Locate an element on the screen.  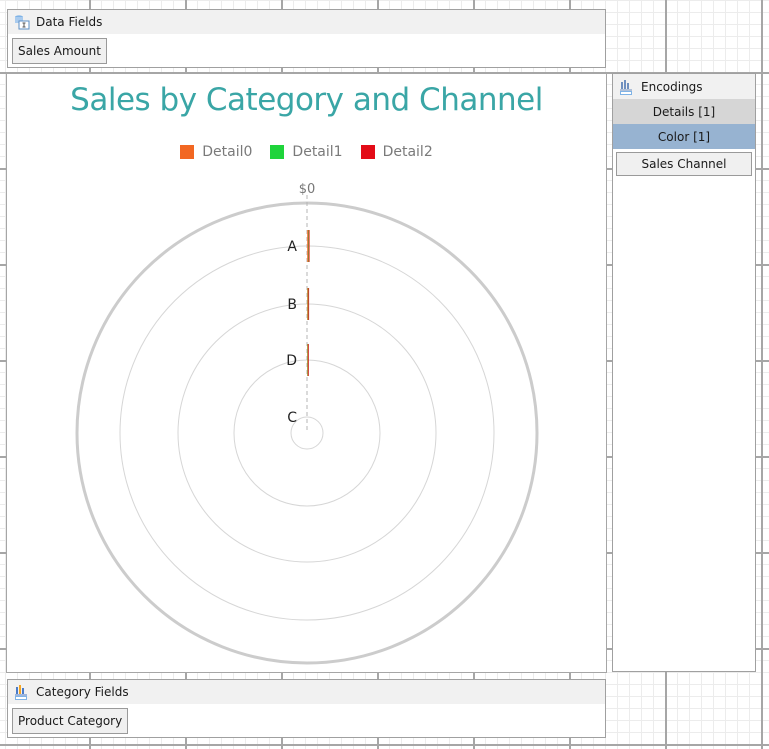
category-label-b: B is located at coordinates (292, 305).